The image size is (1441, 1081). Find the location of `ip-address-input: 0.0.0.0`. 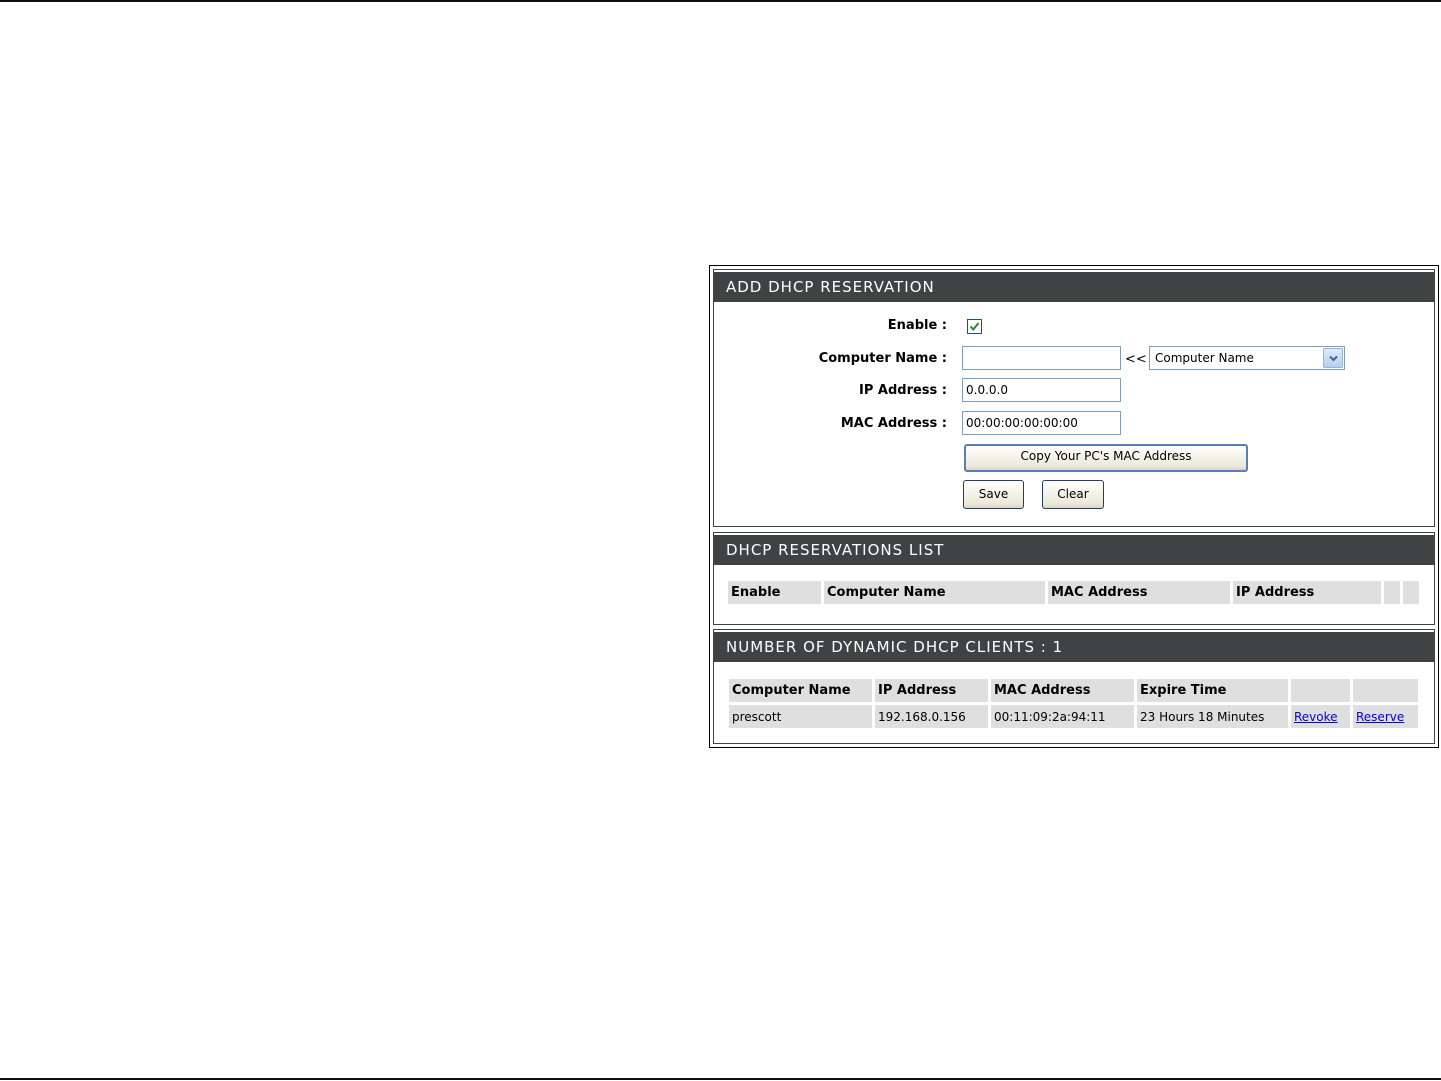

ip-address-input: 0.0.0.0 is located at coordinates (1041, 390).